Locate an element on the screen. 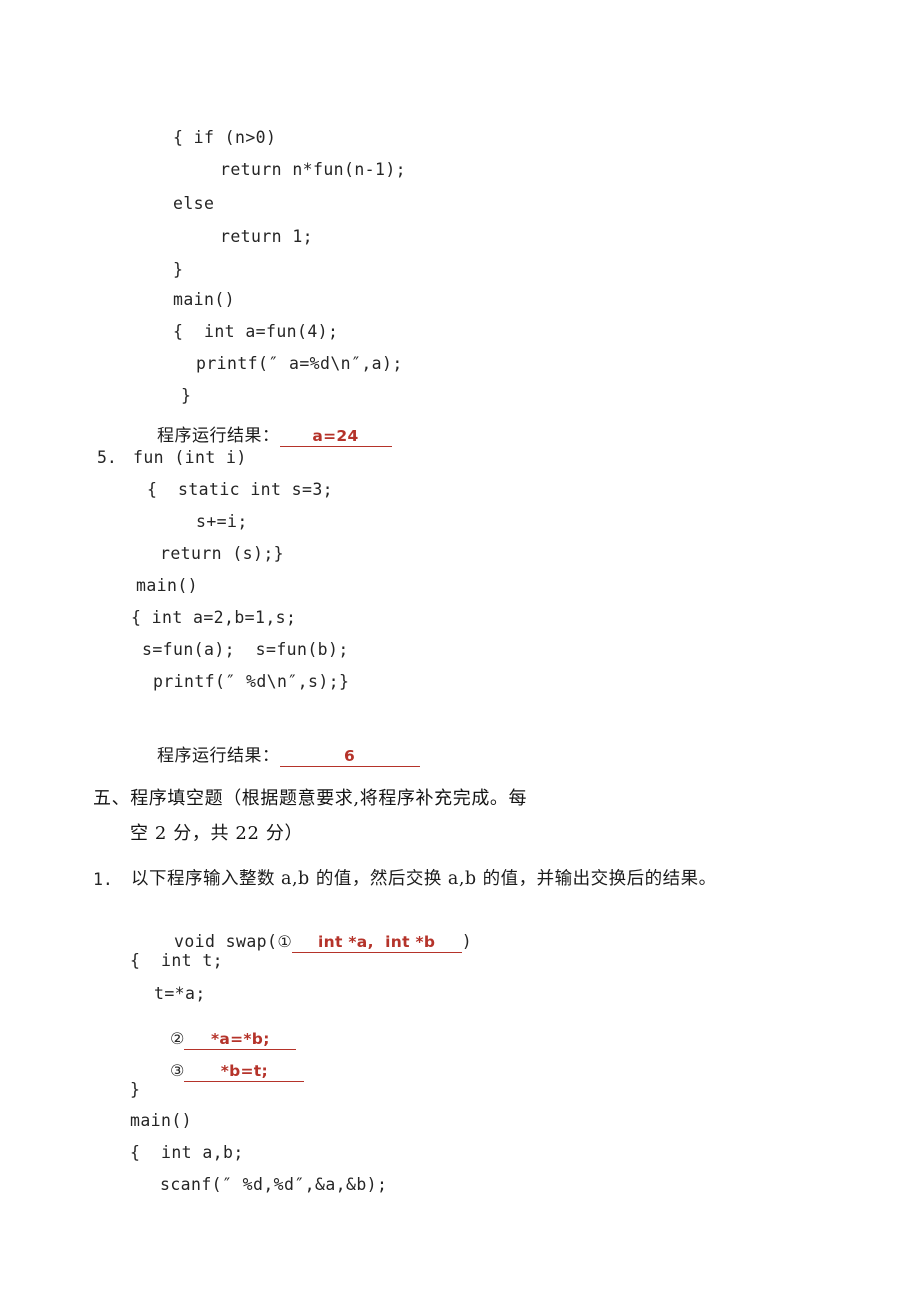 The height and width of the screenshot is (1300, 920). q4-result-label: 程序运行结果： is located at coordinates (218, 436).